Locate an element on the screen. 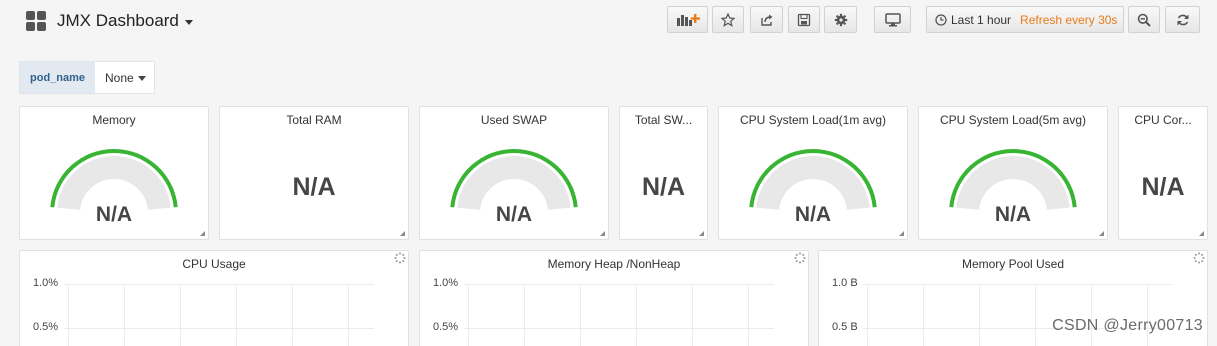 This screenshot has width=1217, height=346. y-axis-tick-label: 0.5 B is located at coordinates (845, 327).